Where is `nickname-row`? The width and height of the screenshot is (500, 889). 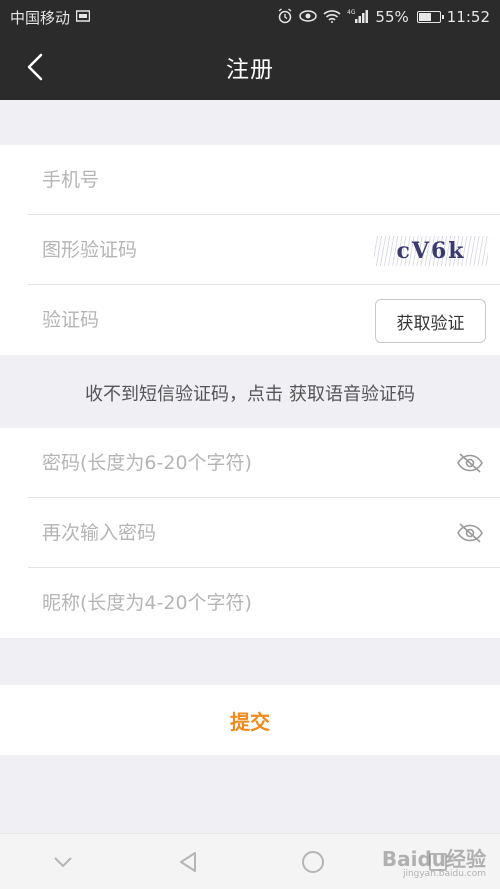
nickname-row is located at coordinates (264, 603).